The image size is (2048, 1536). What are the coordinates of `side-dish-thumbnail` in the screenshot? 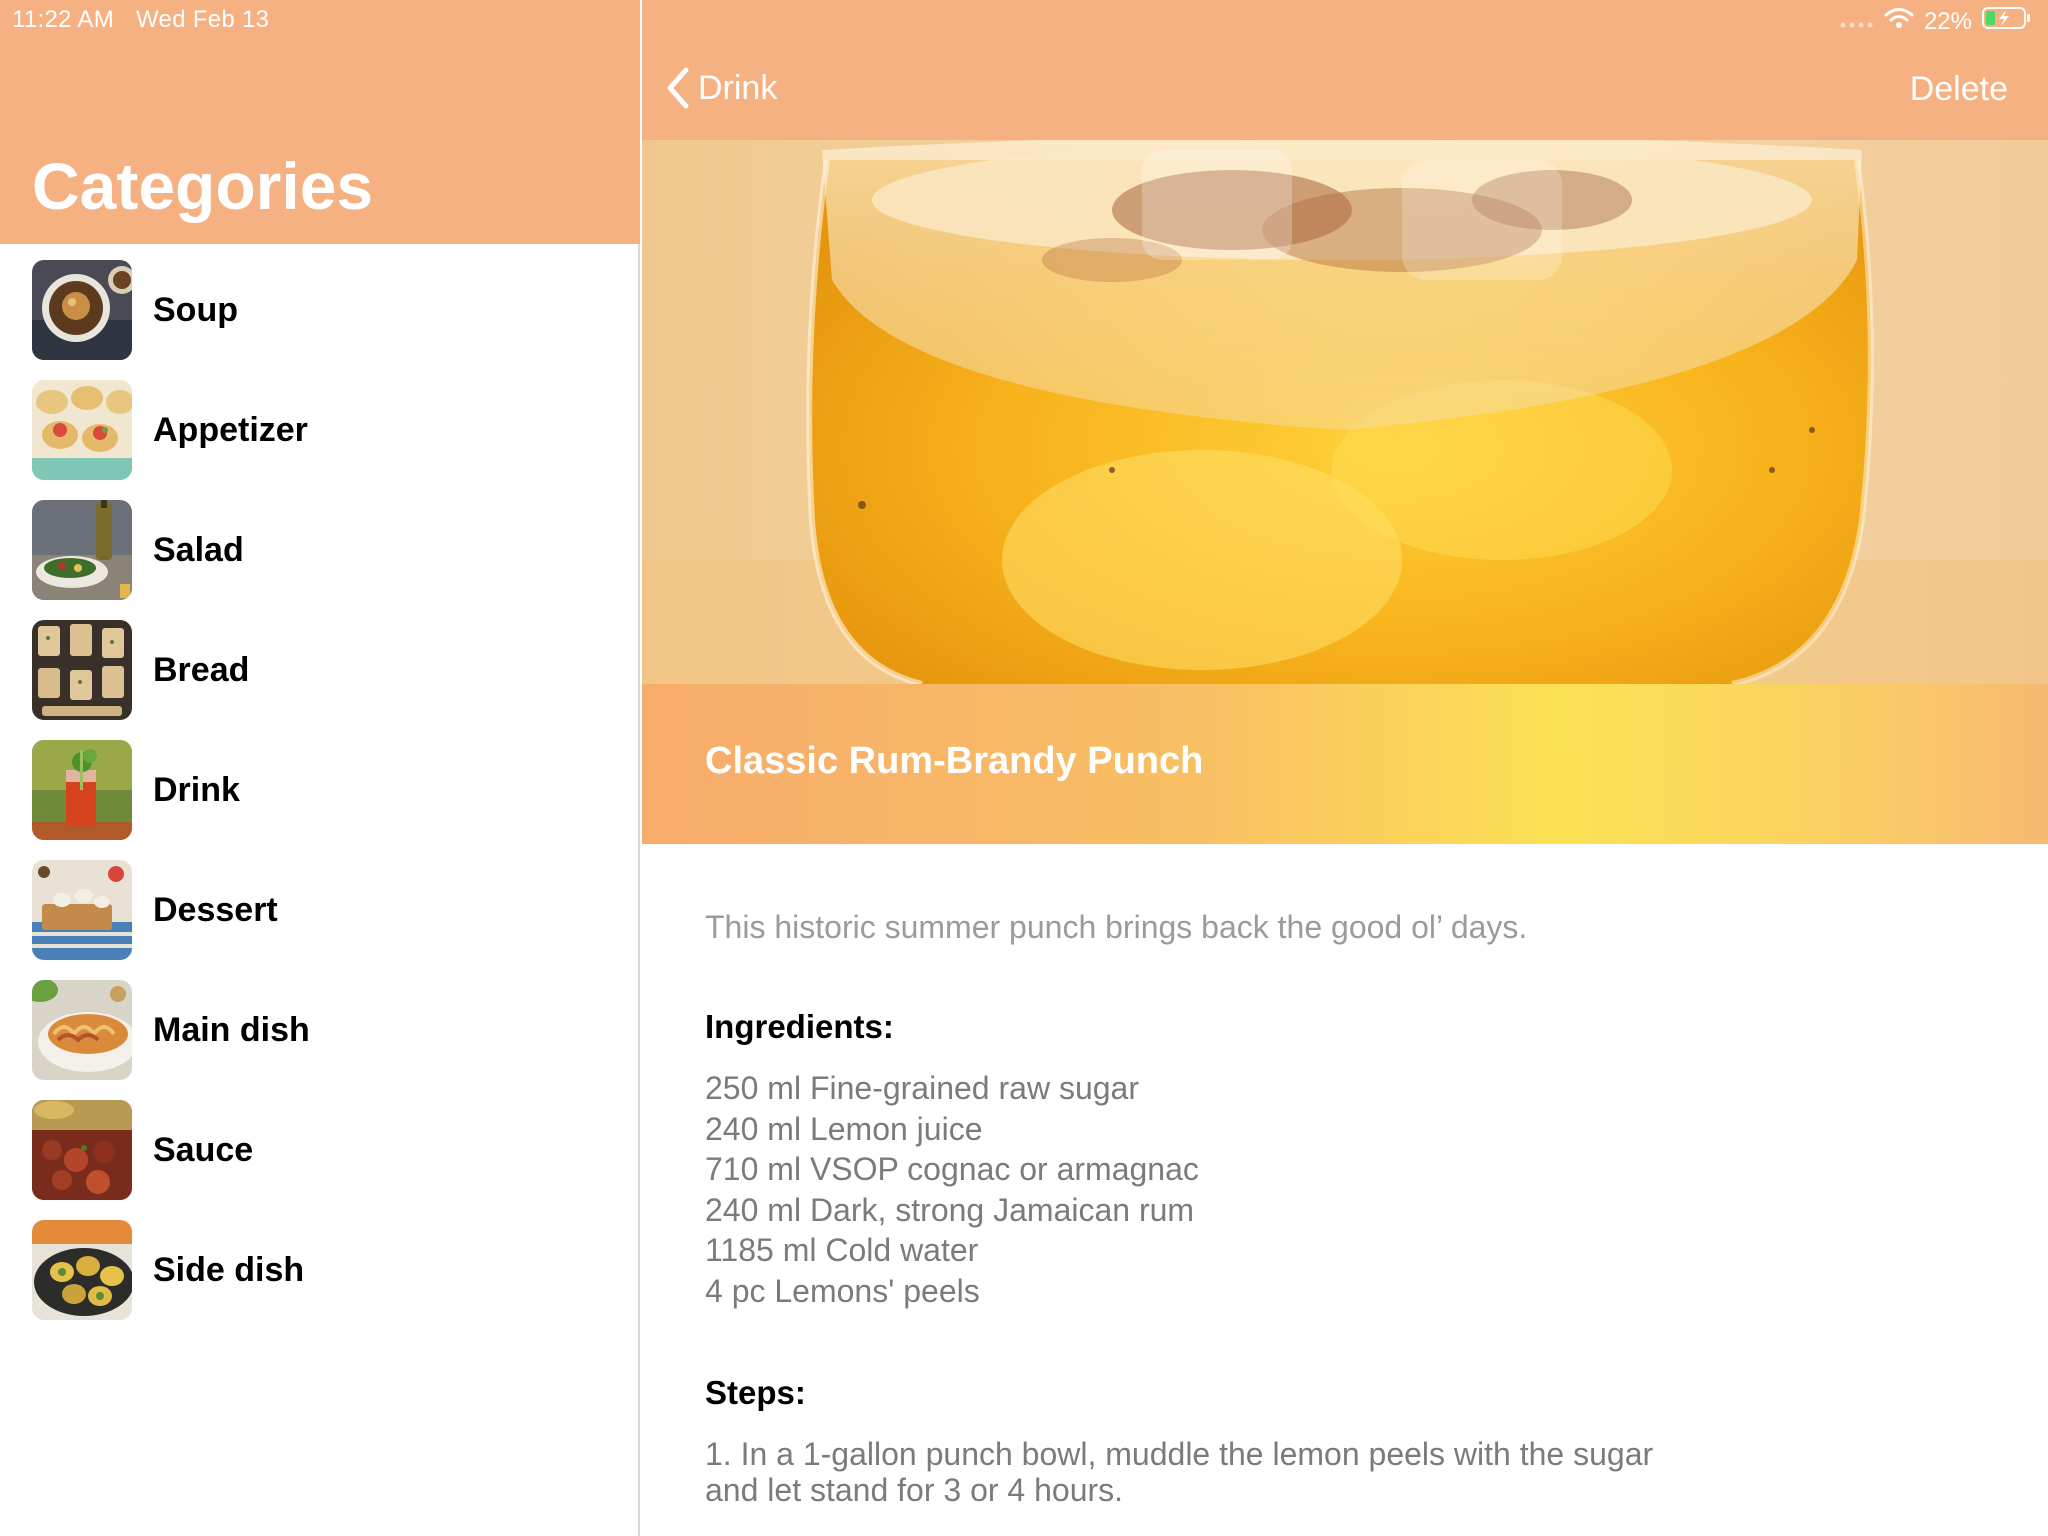 It's located at (82, 1270).